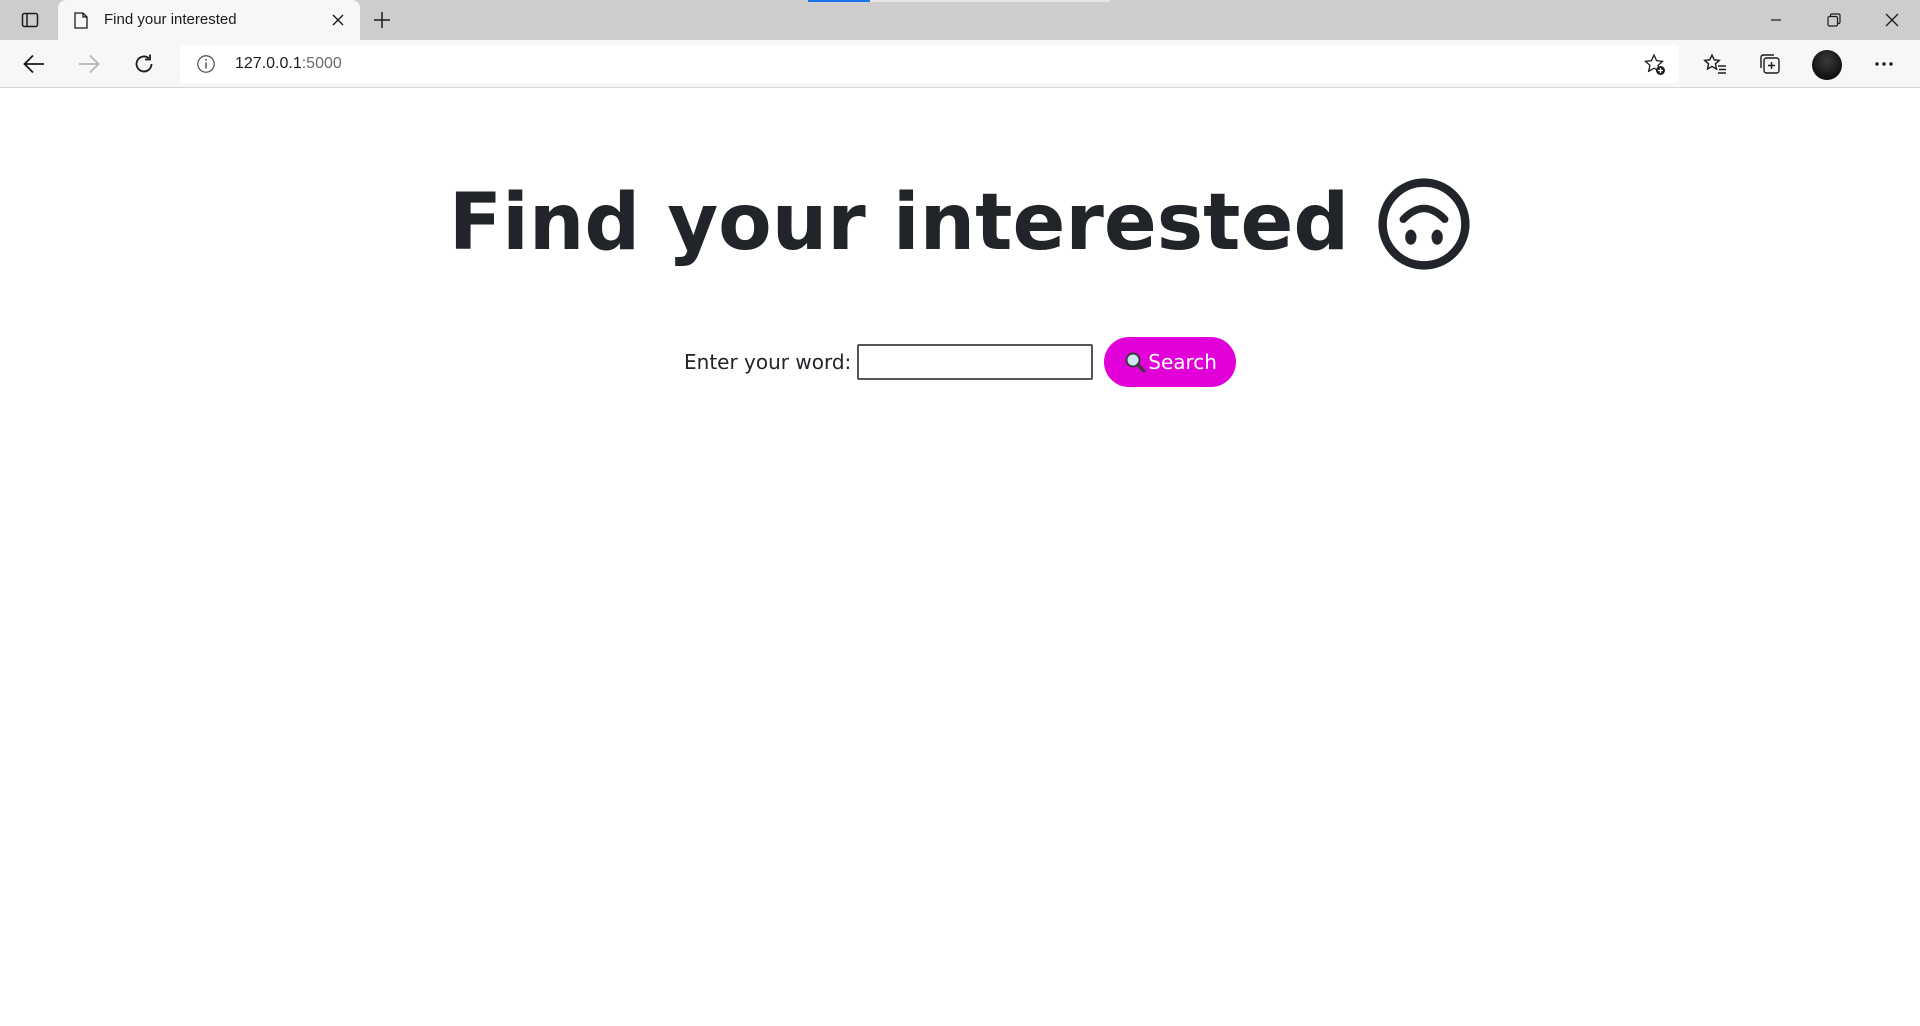 Image resolution: width=1920 pixels, height=1026 pixels. I want to click on refresh-button, so click(144, 64).